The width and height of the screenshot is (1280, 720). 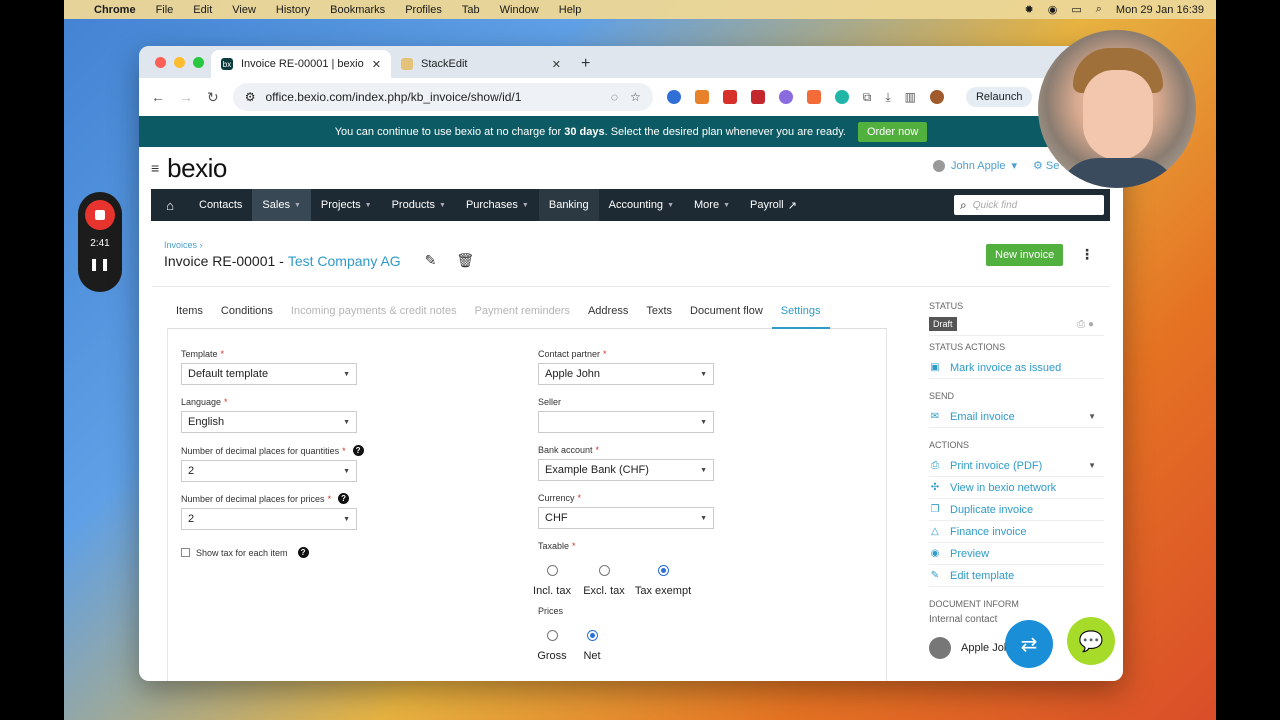 What do you see at coordinates (180, 245) in the screenshot?
I see `breadcrumb-invoices: Invoices` at bounding box center [180, 245].